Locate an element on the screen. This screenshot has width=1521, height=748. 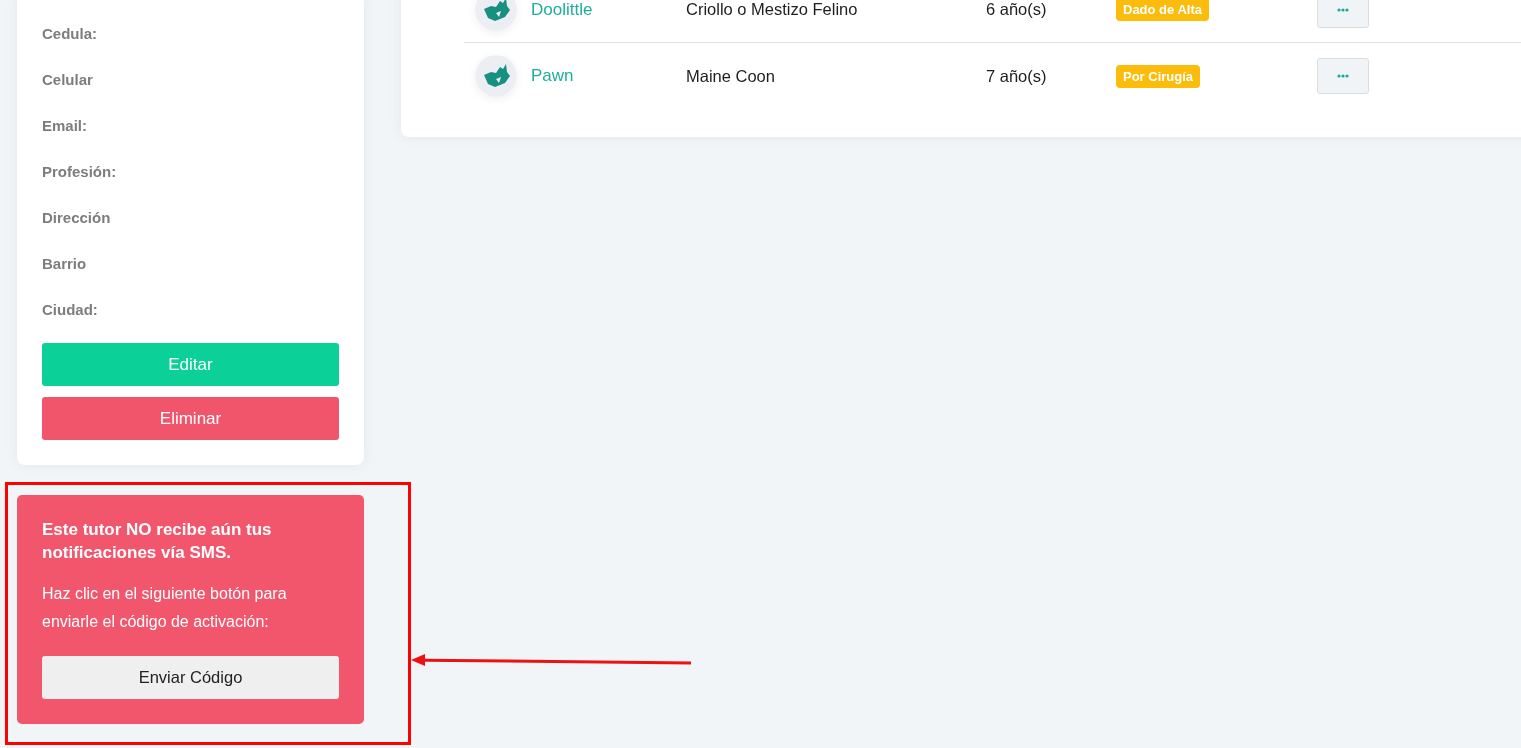
edit-button: Editar is located at coordinates (190, 364).